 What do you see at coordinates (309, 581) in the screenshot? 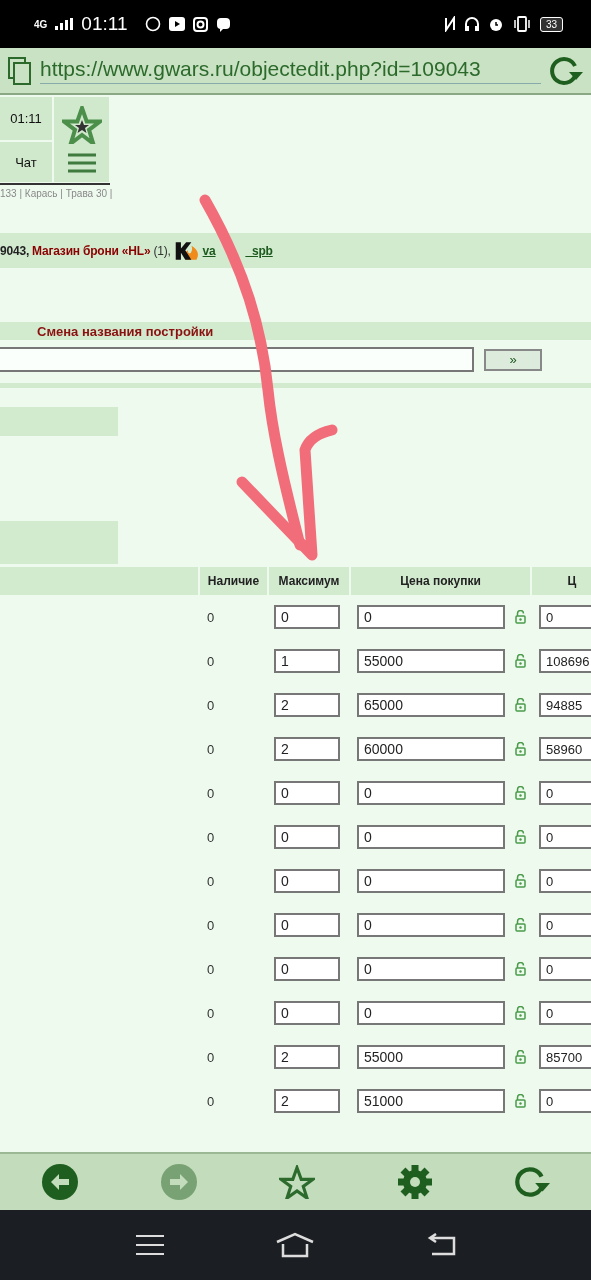
I see `column-header: Максимум` at bounding box center [309, 581].